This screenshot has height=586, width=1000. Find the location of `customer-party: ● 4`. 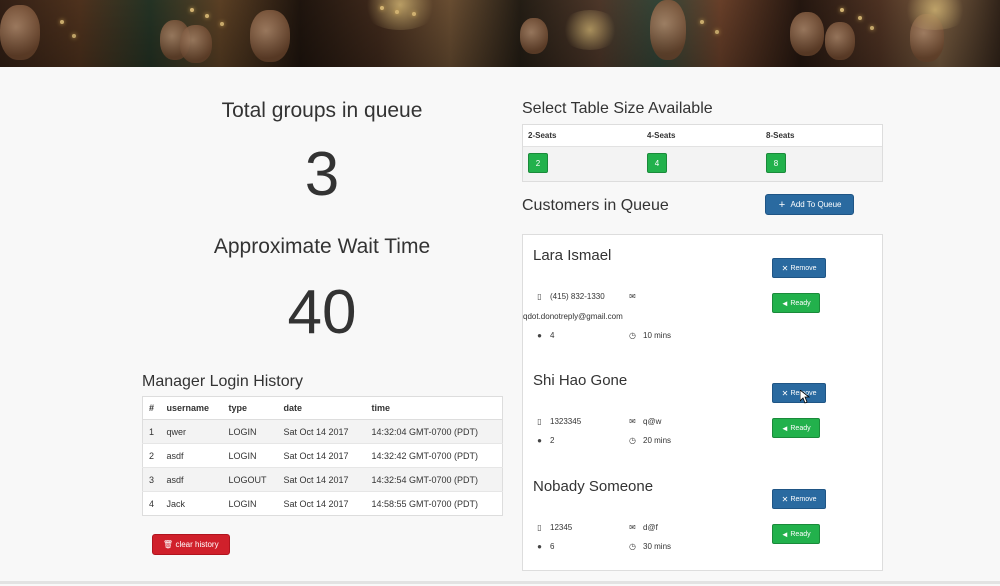

customer-party: ● 4 is located at coordinates (544, 335).